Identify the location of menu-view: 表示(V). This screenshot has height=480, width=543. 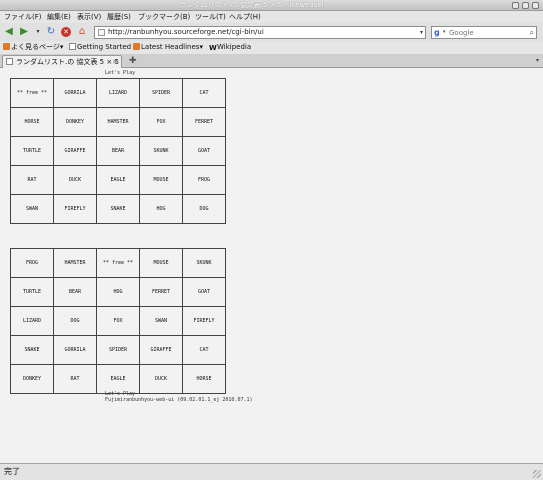
(89, 17).